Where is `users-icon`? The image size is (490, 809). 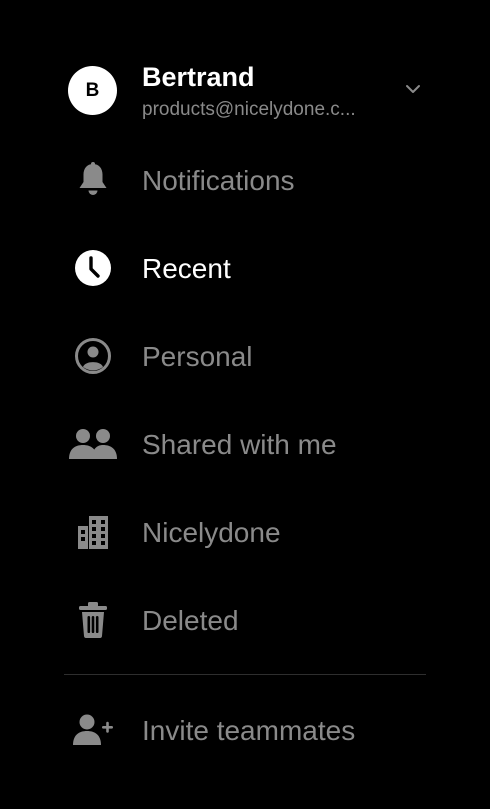 users-icon is located at coordinates (93, 444).